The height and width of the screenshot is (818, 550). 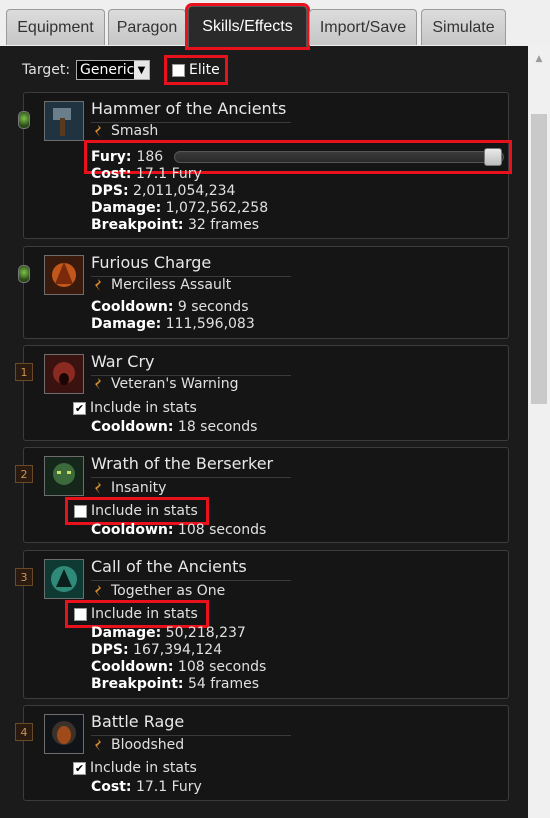 I want to click on skill-name: Furious Charge, so click(x=151, y=262).